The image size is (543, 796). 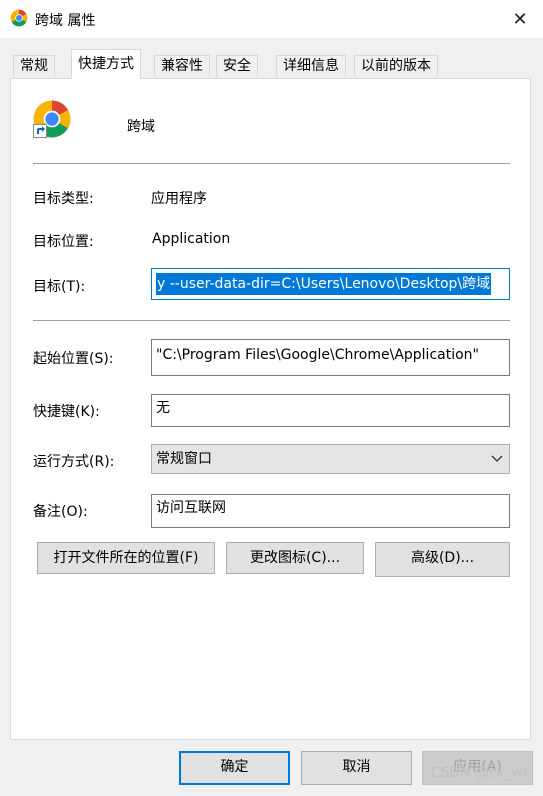 What do you see at coordinates (65, 21) in the screenshot?
I see `window-title: 跨域 属性` at bounding box center [65, 21].